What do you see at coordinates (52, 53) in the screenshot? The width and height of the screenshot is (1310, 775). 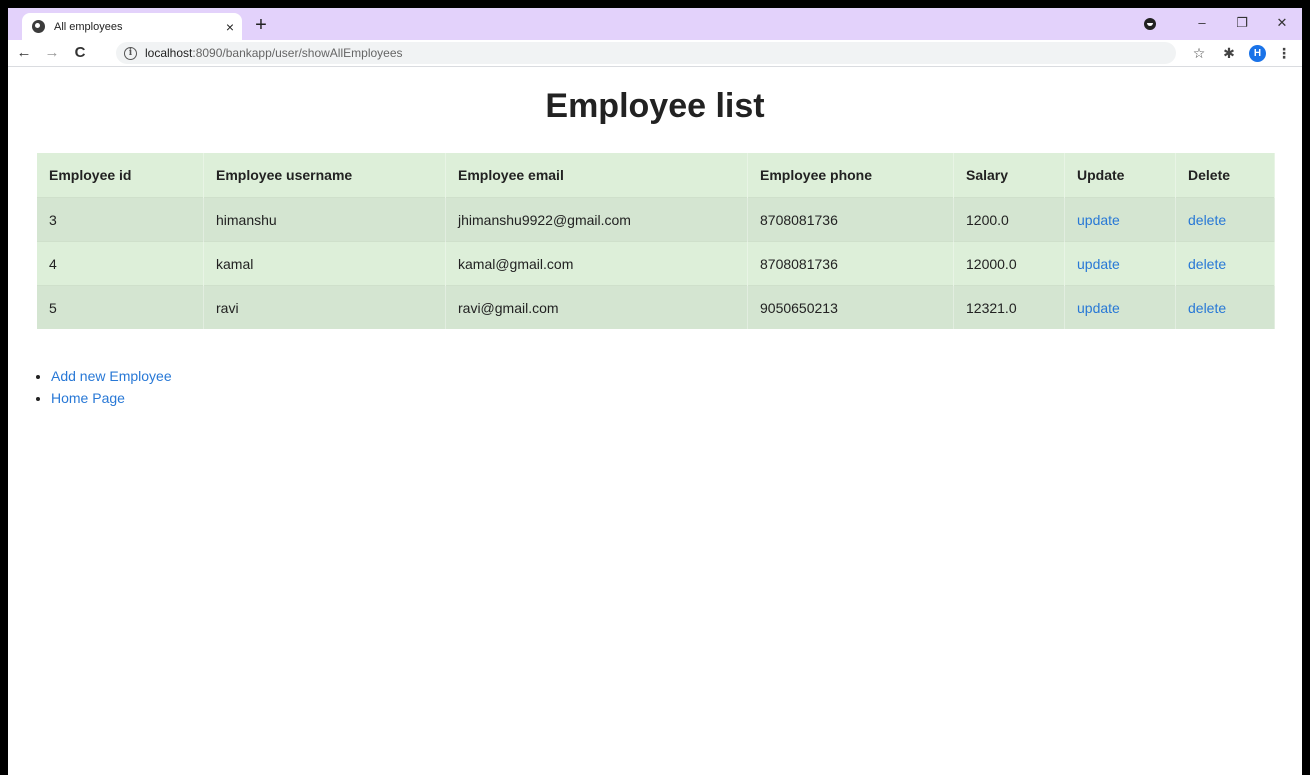 I see `forward-icon: →` at bounding box center [52, 53].